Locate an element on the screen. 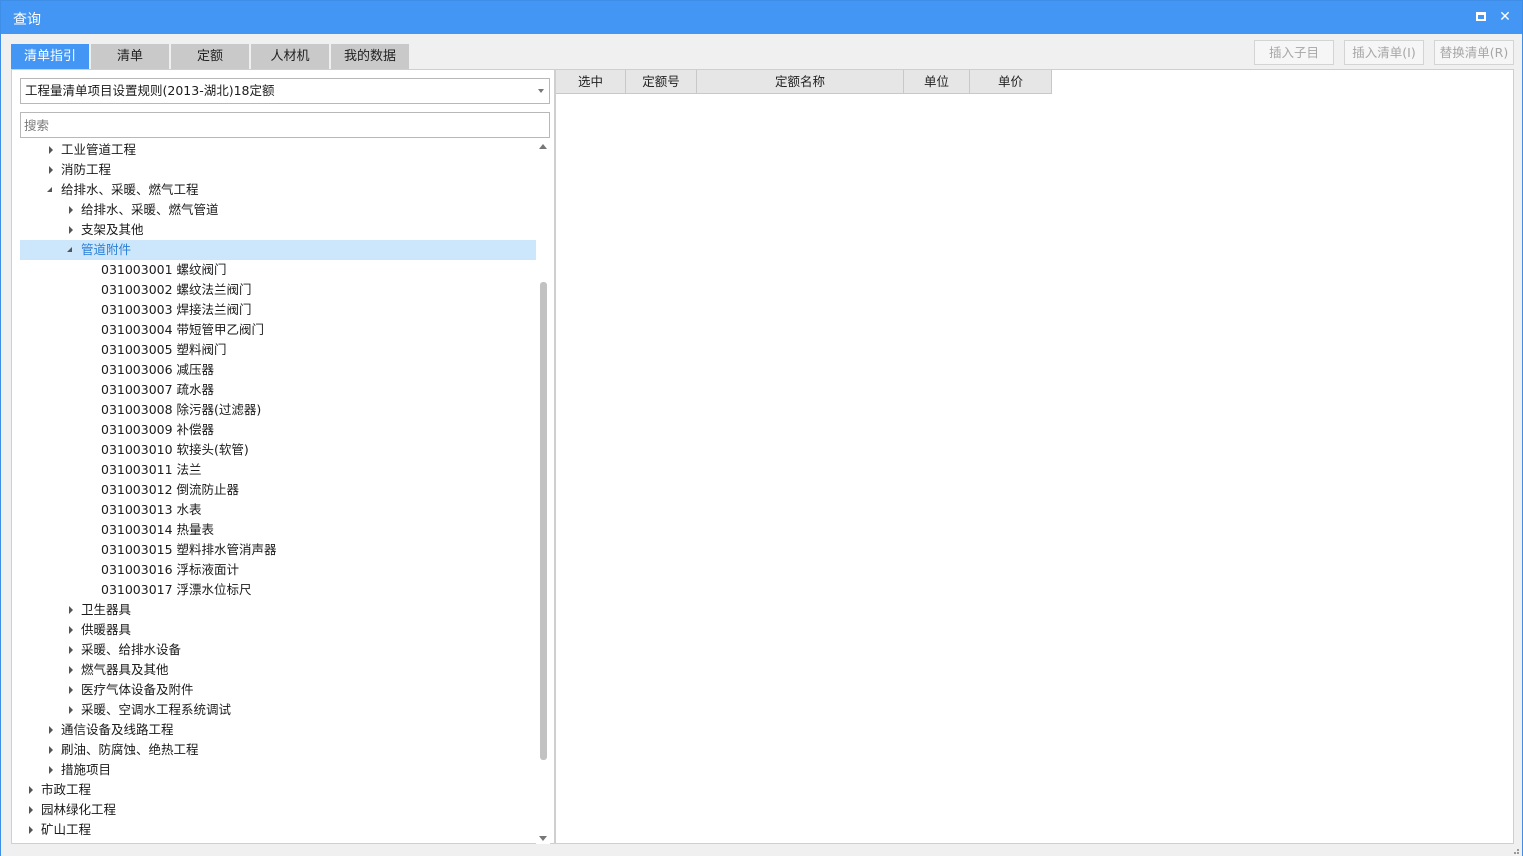 The width and height of the screenshot is (1523, 856). tree-node: 医疗气体设备及附件 is located at coordinates (278, 690).